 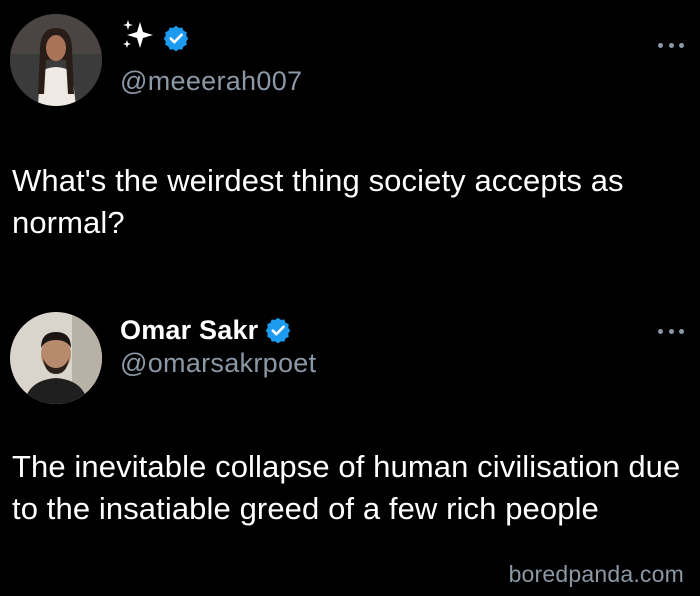 I want to click on display-name-row, so click(x=155, y=38).